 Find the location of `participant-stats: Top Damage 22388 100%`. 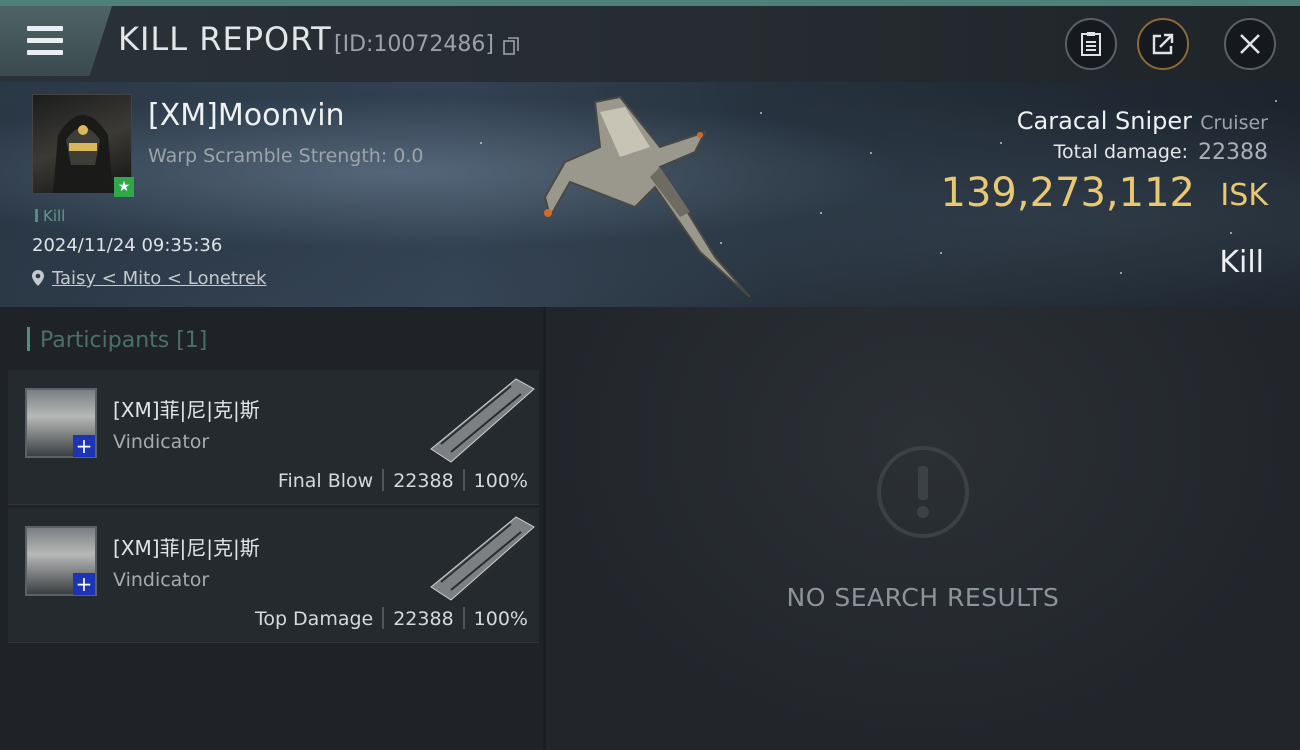

participant-stats: Top Damage 22388 100% is located at coordinates (391, 618).